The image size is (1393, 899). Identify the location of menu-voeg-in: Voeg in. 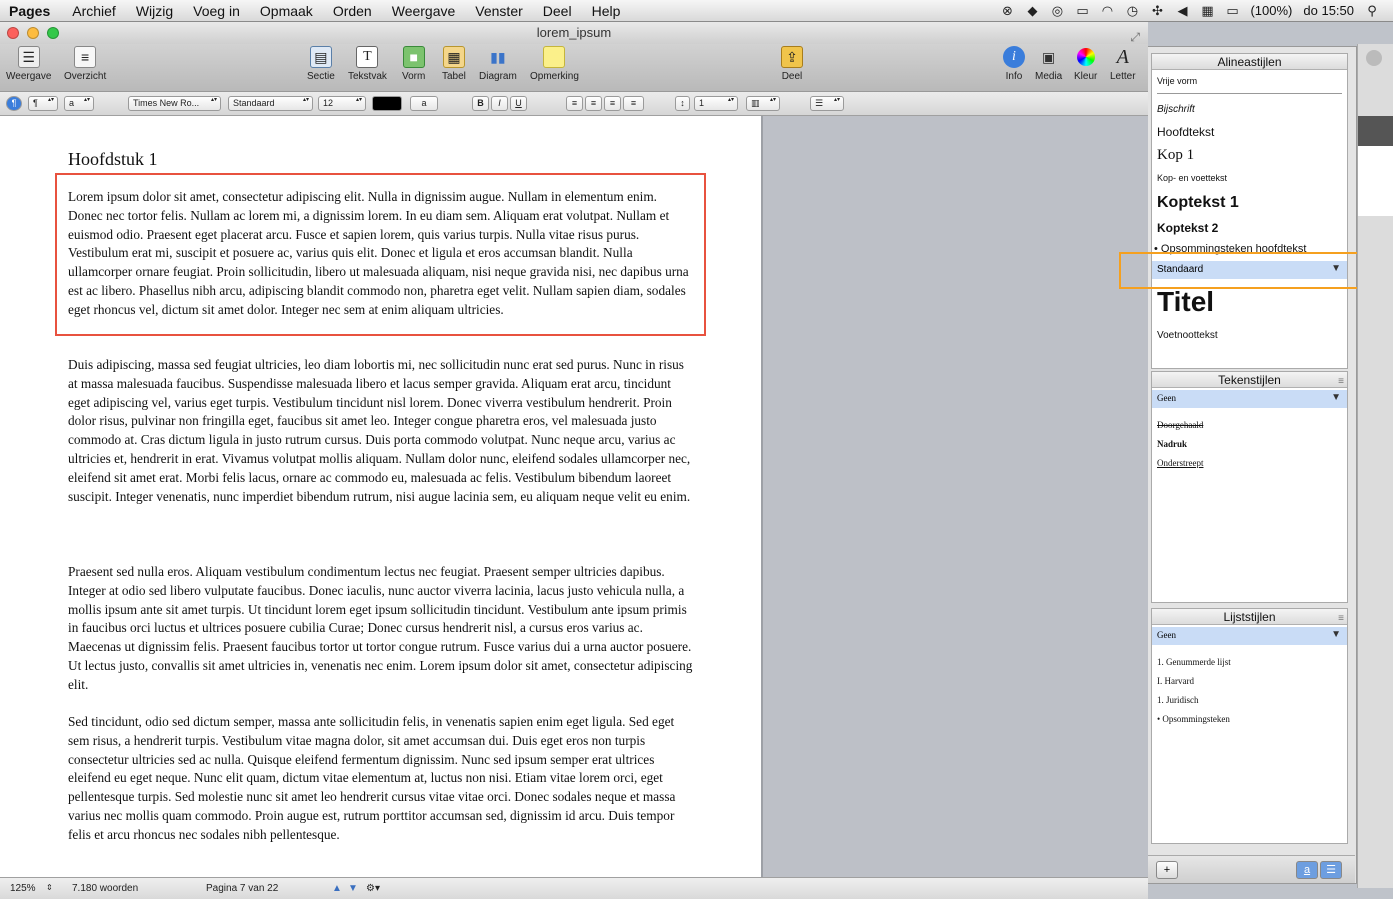
(216, 11).